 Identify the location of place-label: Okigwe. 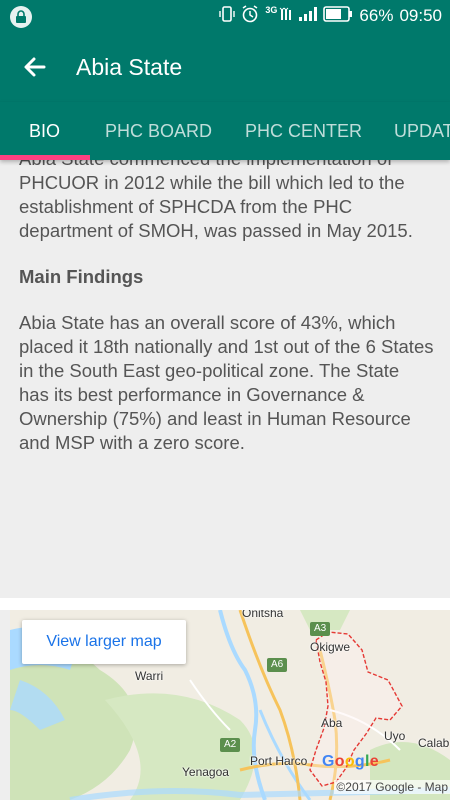
(330, 647).